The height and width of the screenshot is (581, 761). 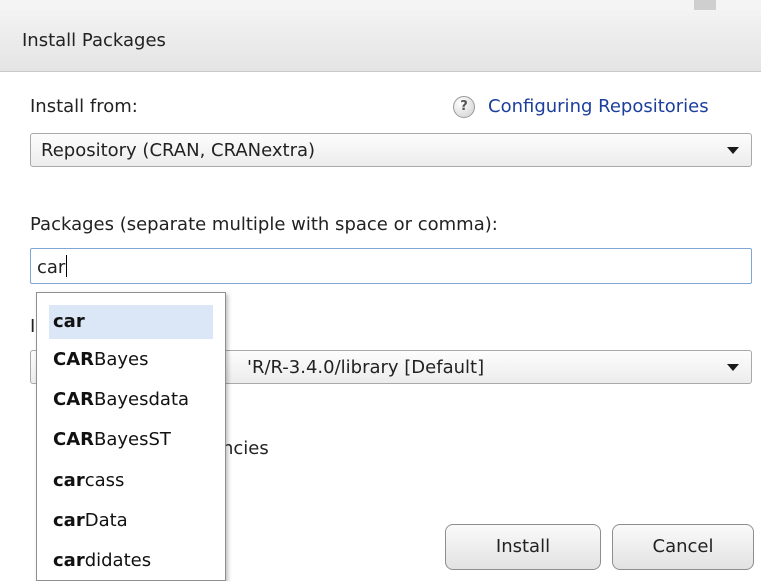 What do you see at coordinates (380, 5) in the screenshot?
I see `window-top-strip` at bounding box center [380, 5].